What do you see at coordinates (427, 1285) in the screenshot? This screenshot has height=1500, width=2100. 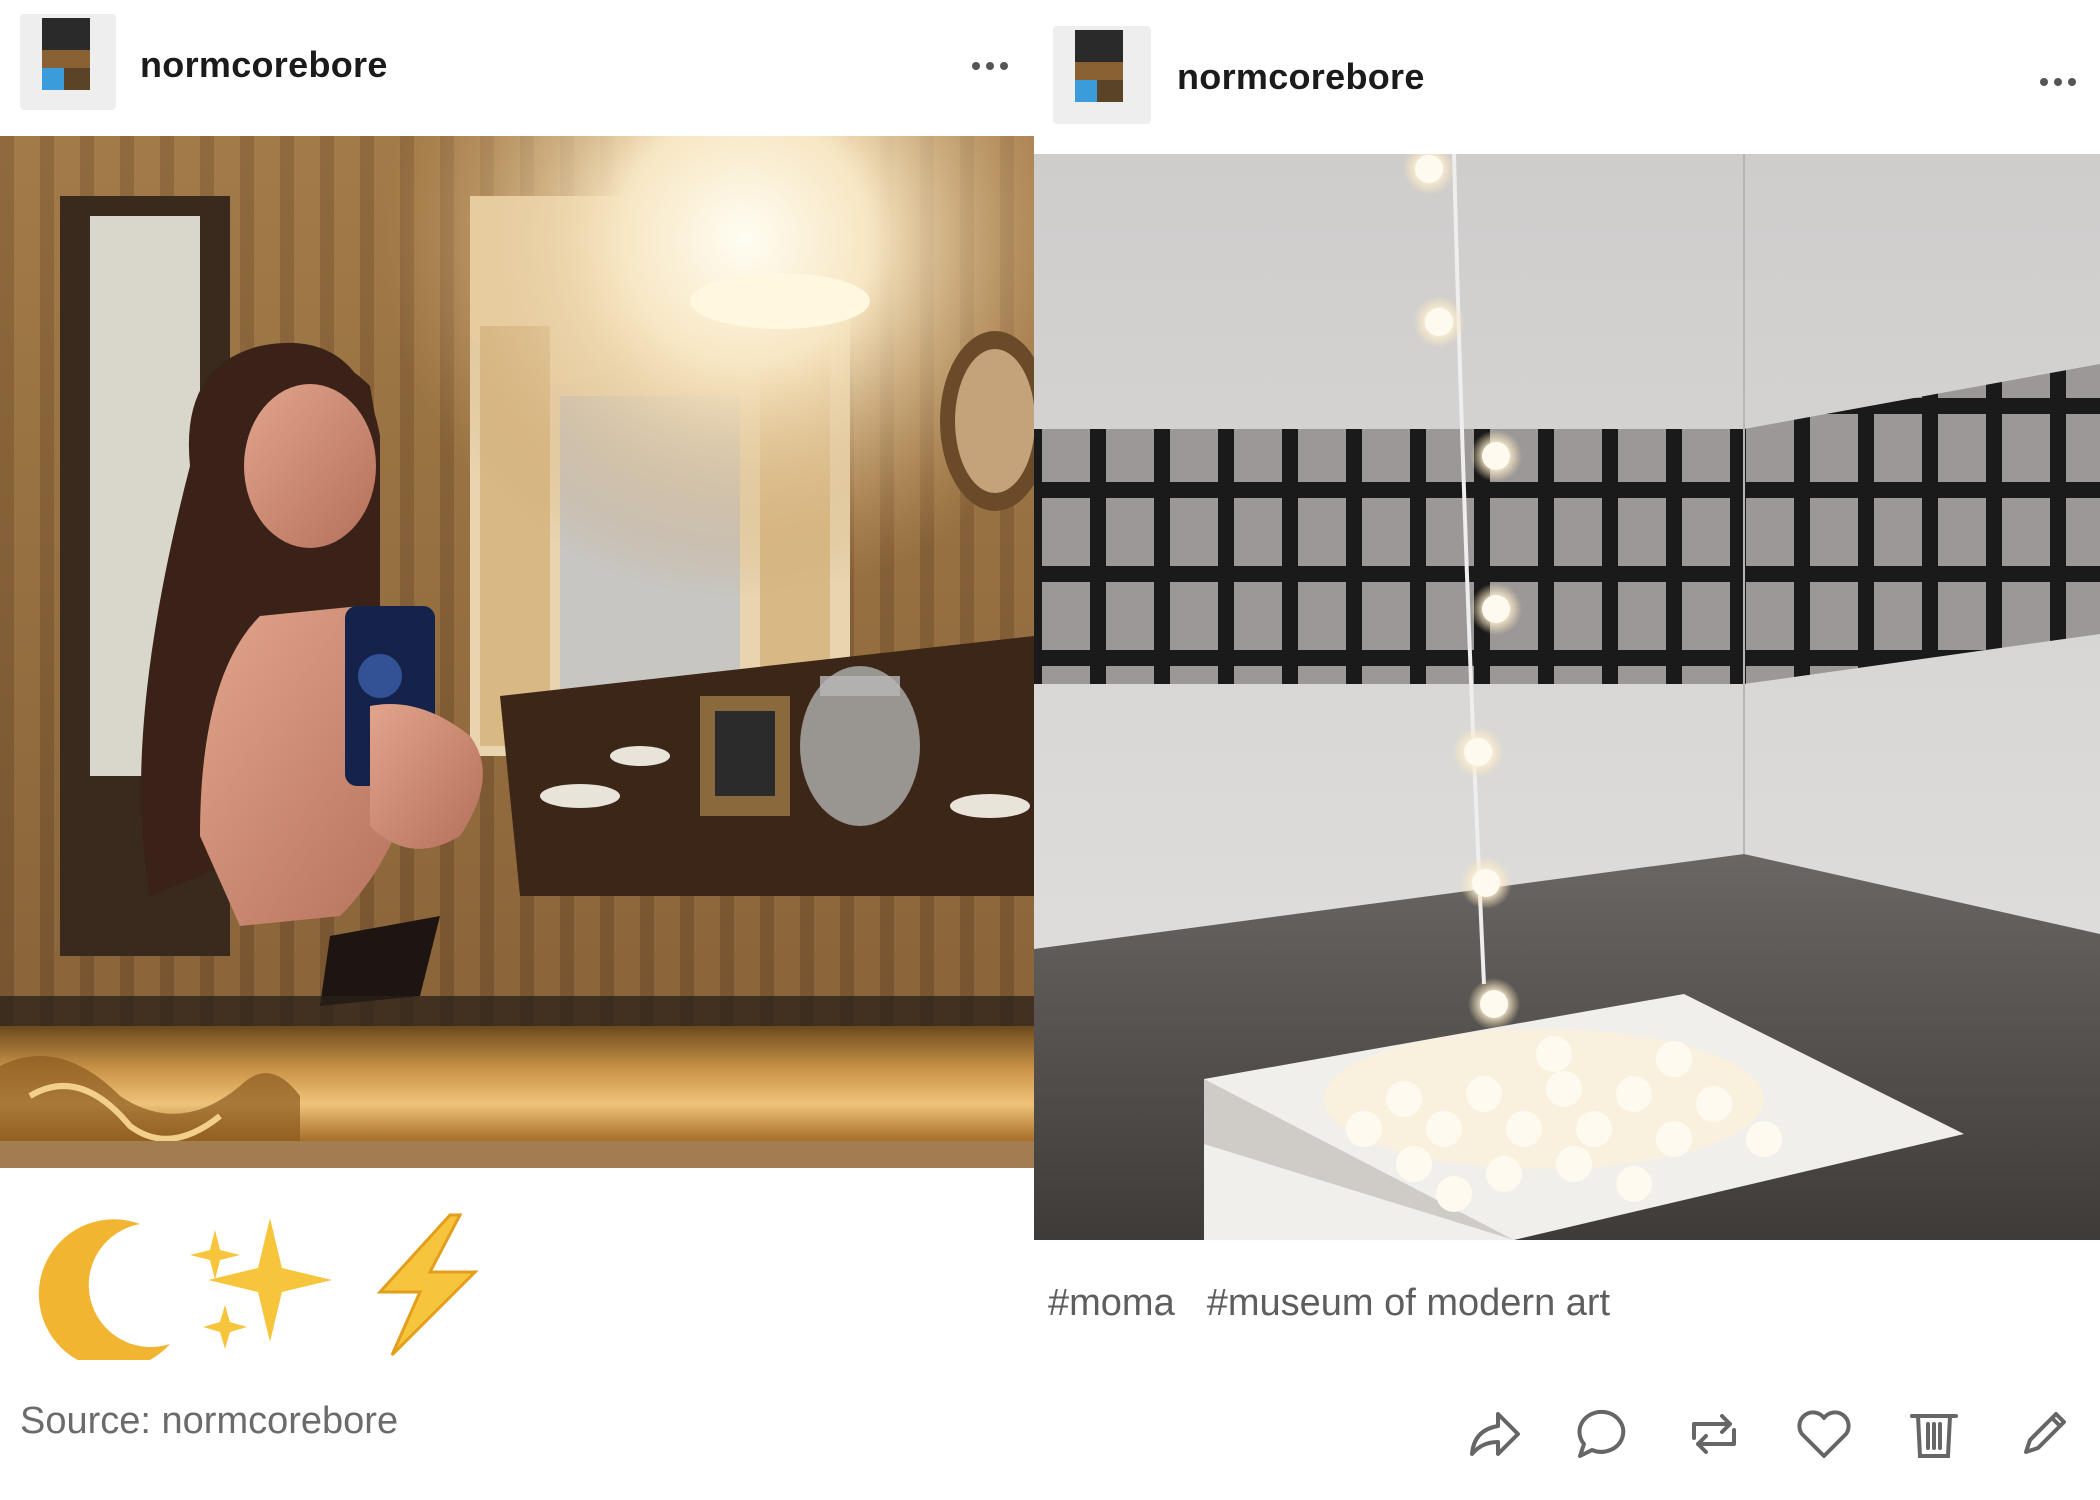 I see `lightning-bolt-icon` at bounding box center [427, 1285].